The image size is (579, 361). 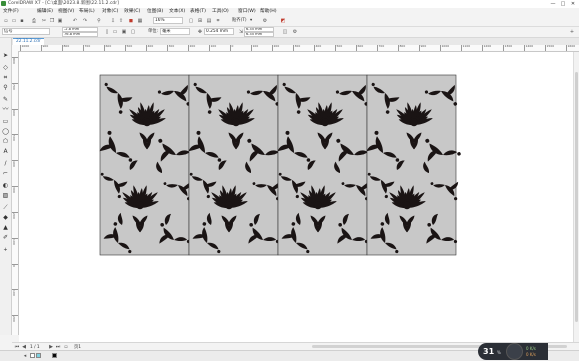 What do you see at coordinates (80, 34) in the screenshot?
I see `y-position-field: 76.8 mm` at bounding box center [80, 34].